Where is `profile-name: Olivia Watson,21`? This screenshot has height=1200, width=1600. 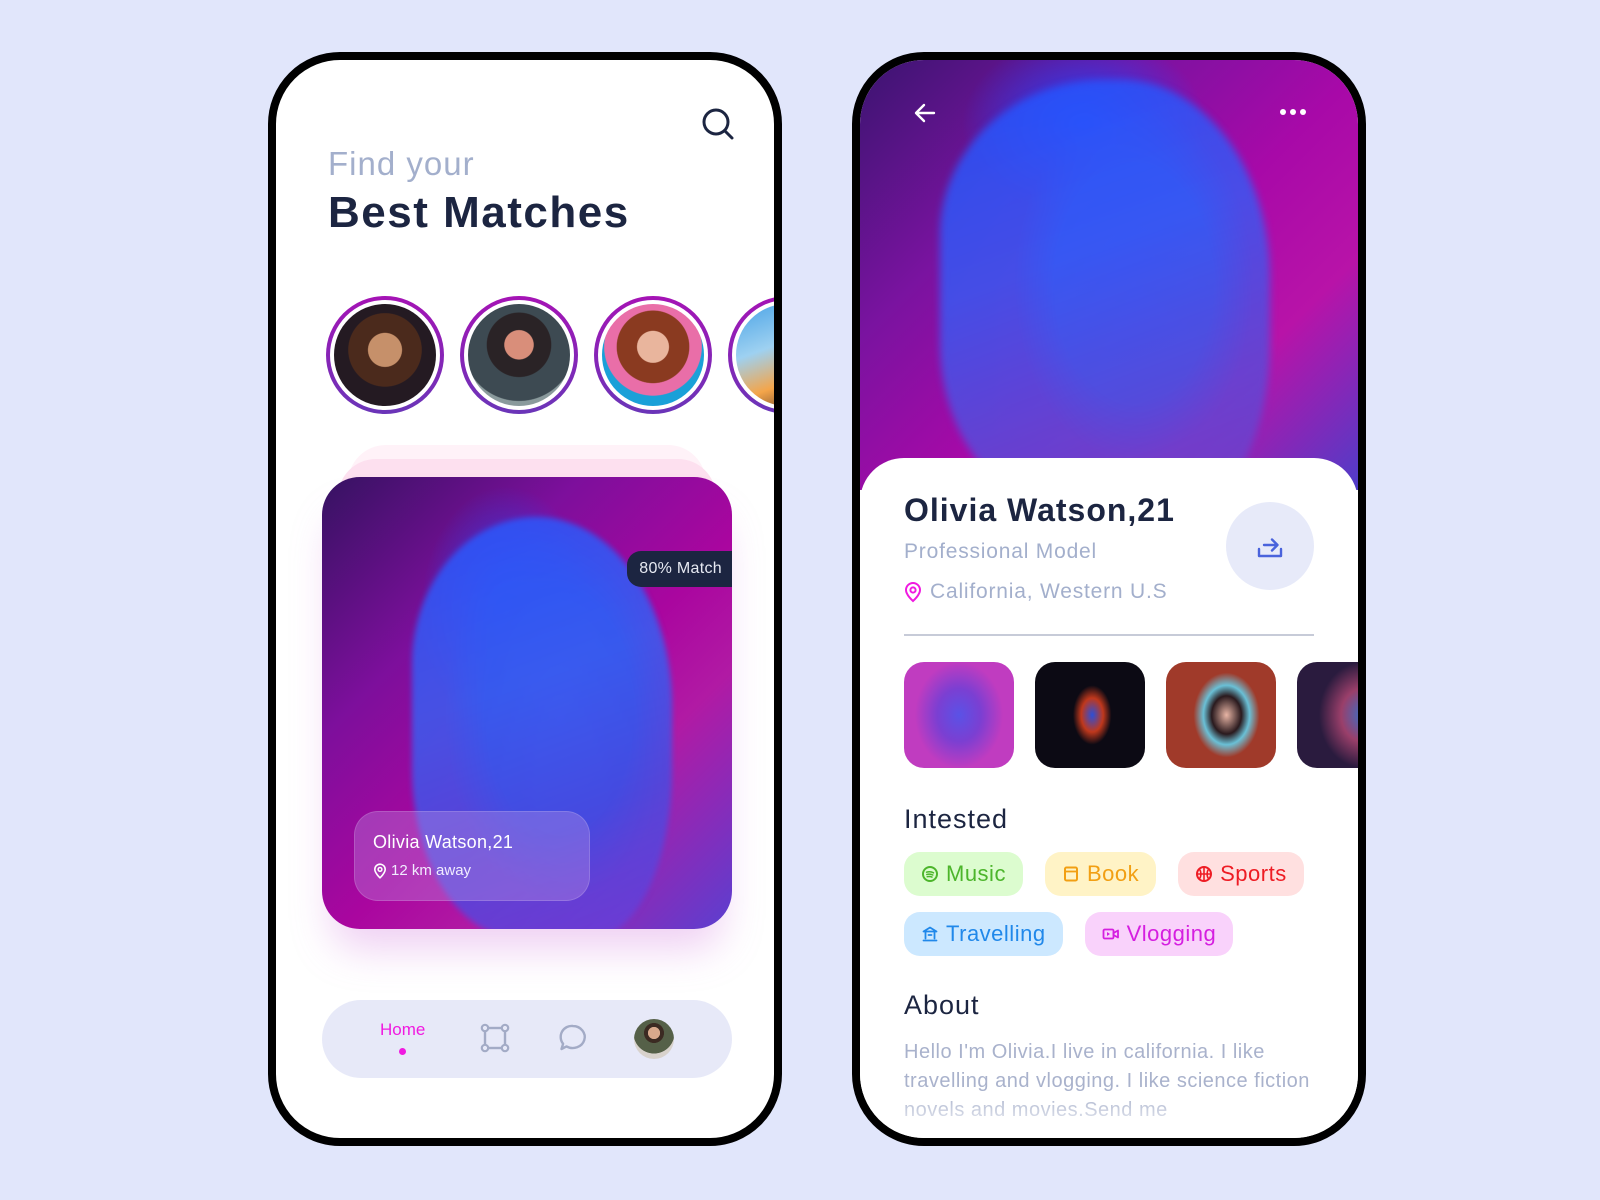 profile-name: Olivia Watson,21 is located at coordinates (1039, 510).